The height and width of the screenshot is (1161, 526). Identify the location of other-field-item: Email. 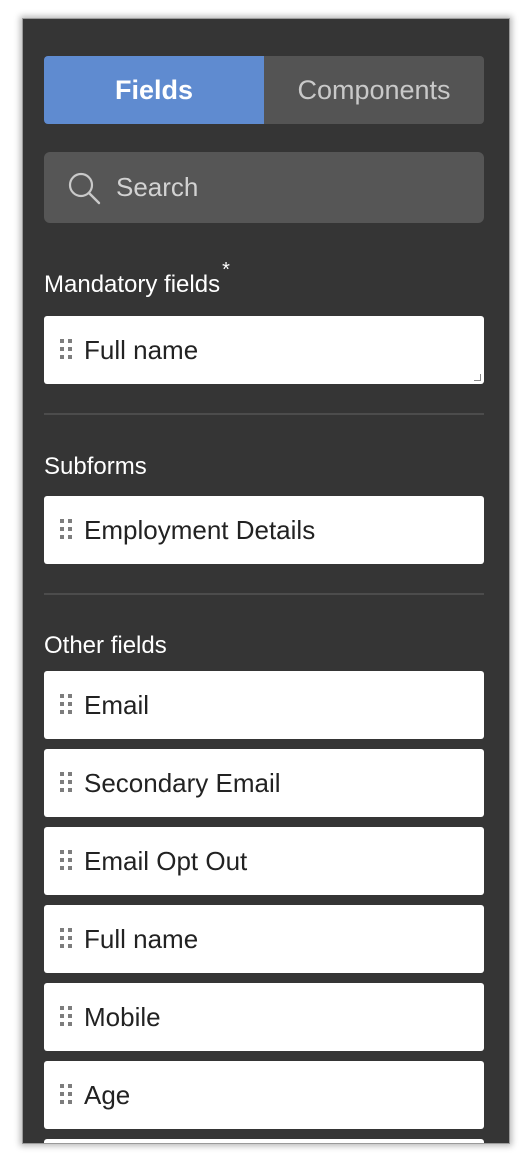
(264, 705).